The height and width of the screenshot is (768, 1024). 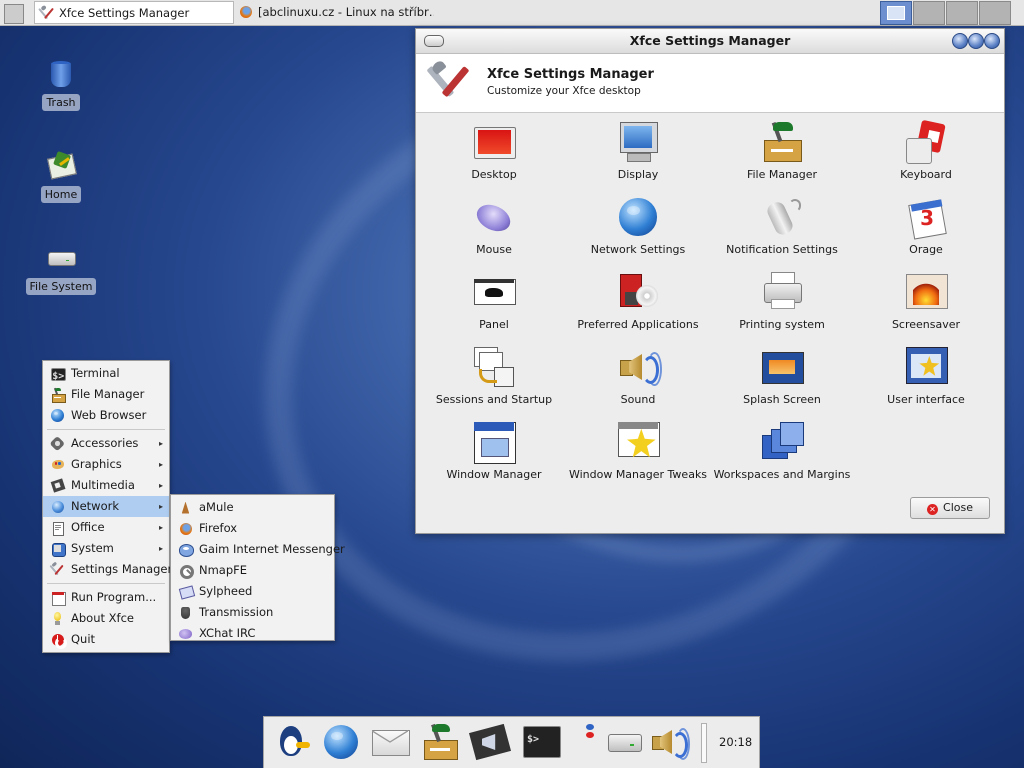 I want to click on dock-handle, so click(x=704, y=743).